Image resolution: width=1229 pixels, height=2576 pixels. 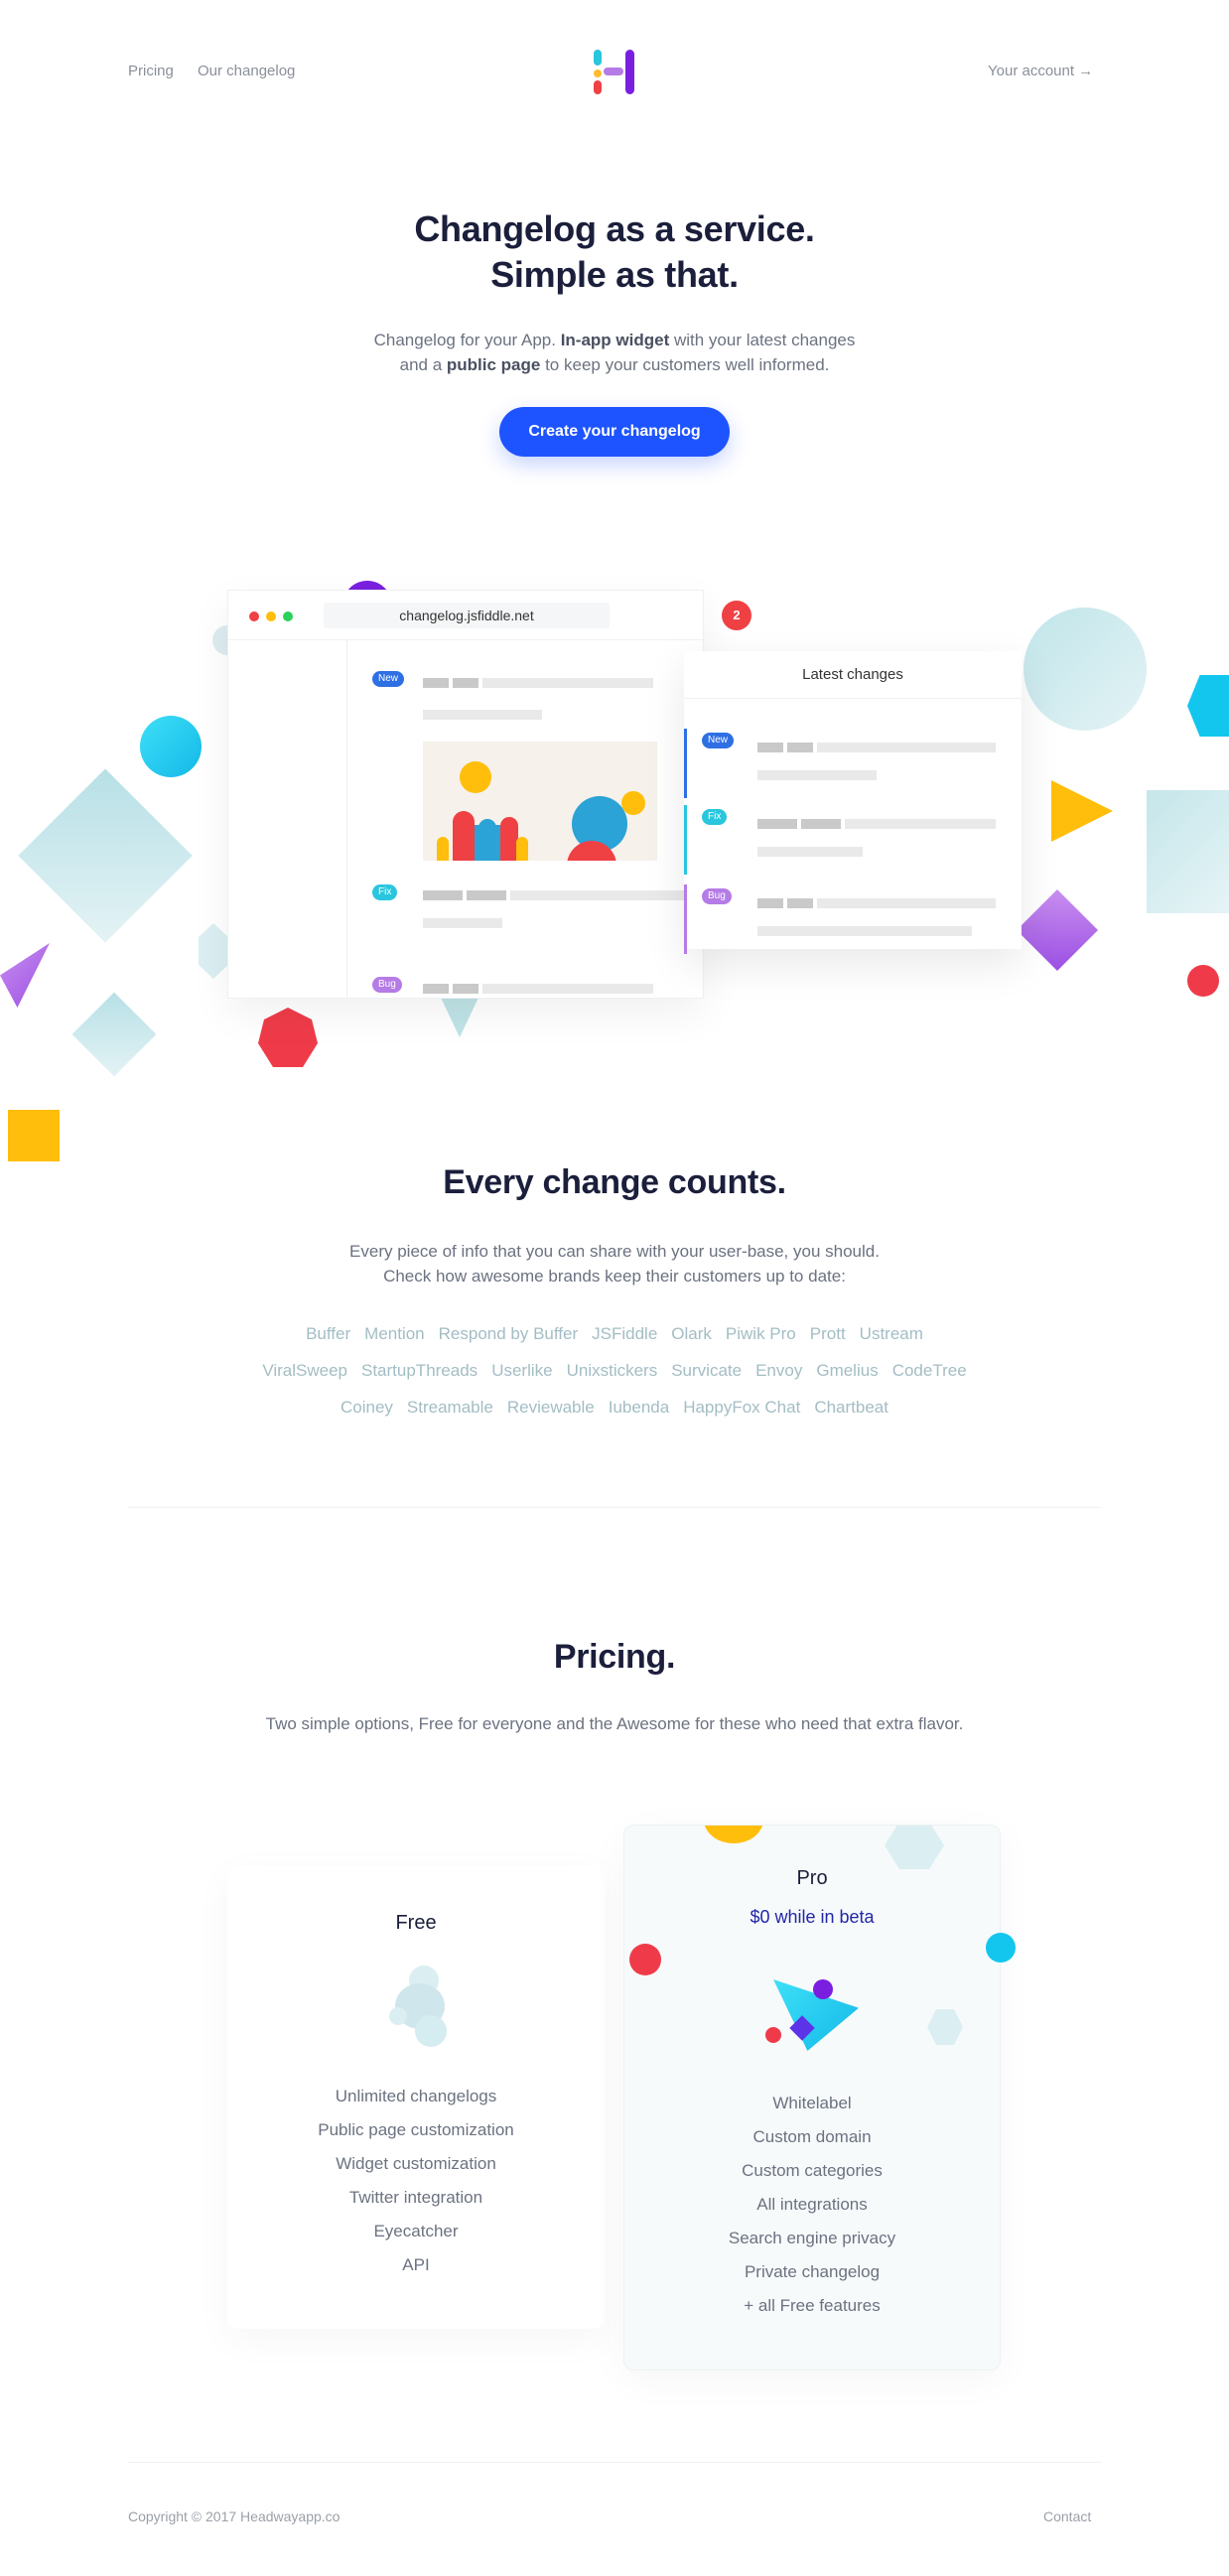 What do you see at coordinates (614, 1507) in the screenshot?
I see `section-divider` at bounding box center [614, 1507].